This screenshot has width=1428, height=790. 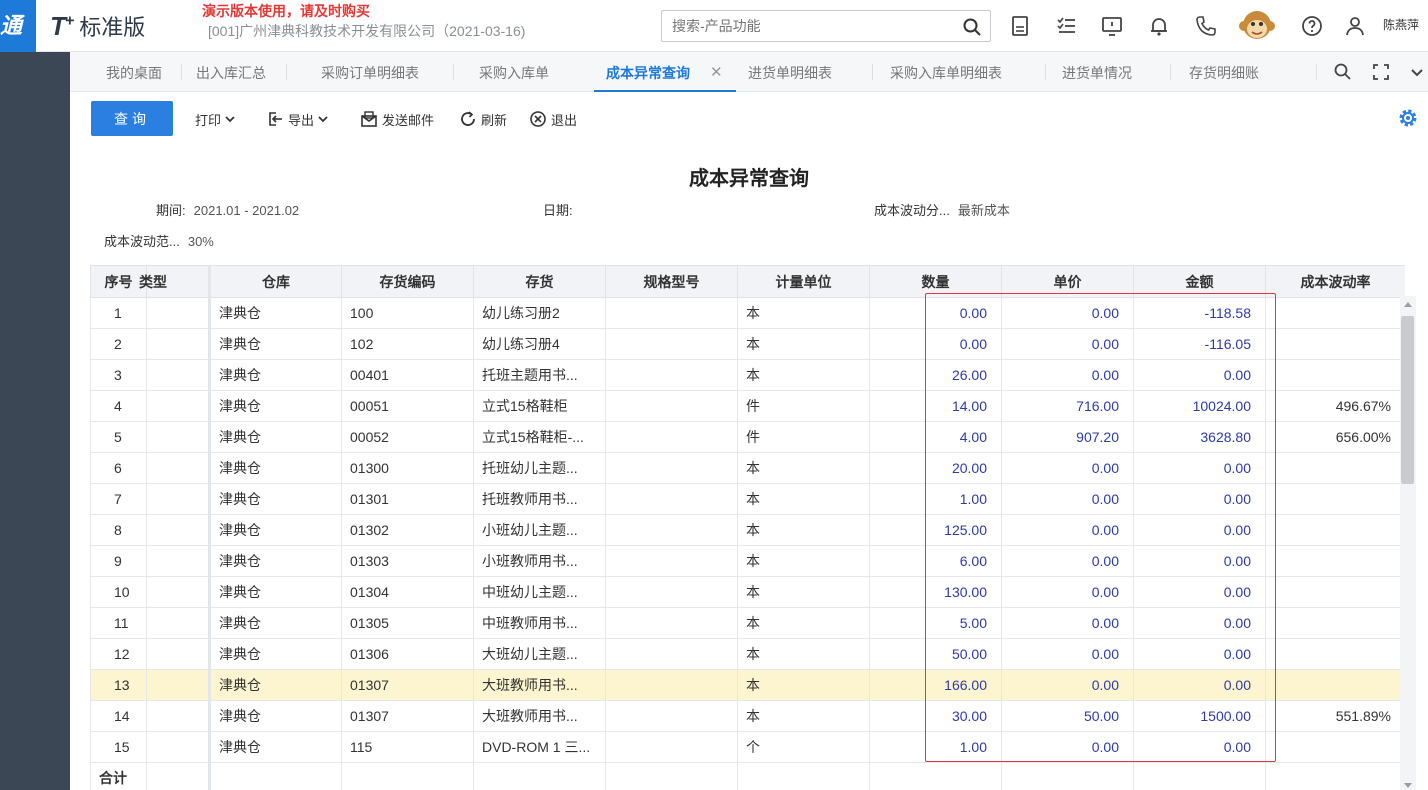 I want to click on cell-item-code: 100, so click(x=407, y=313).